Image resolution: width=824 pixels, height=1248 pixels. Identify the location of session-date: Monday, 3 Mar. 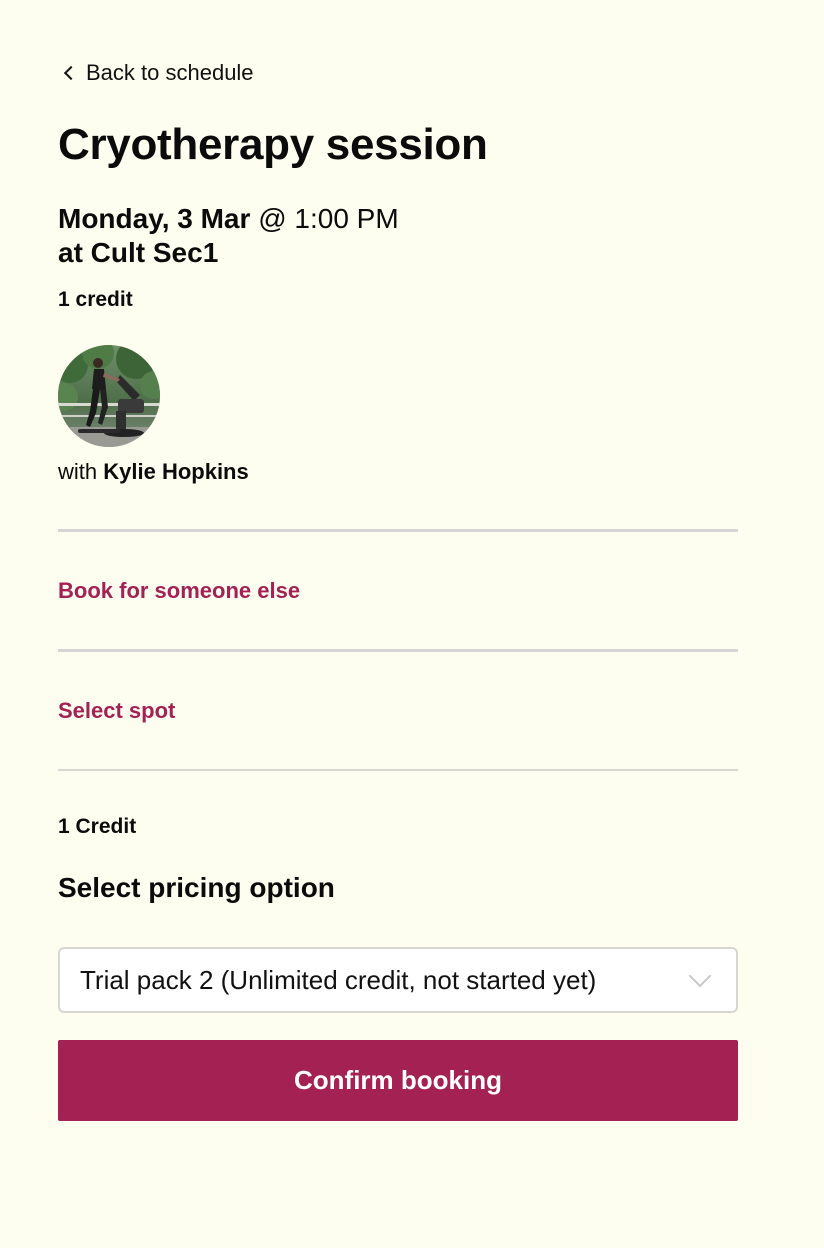
(154, 218).